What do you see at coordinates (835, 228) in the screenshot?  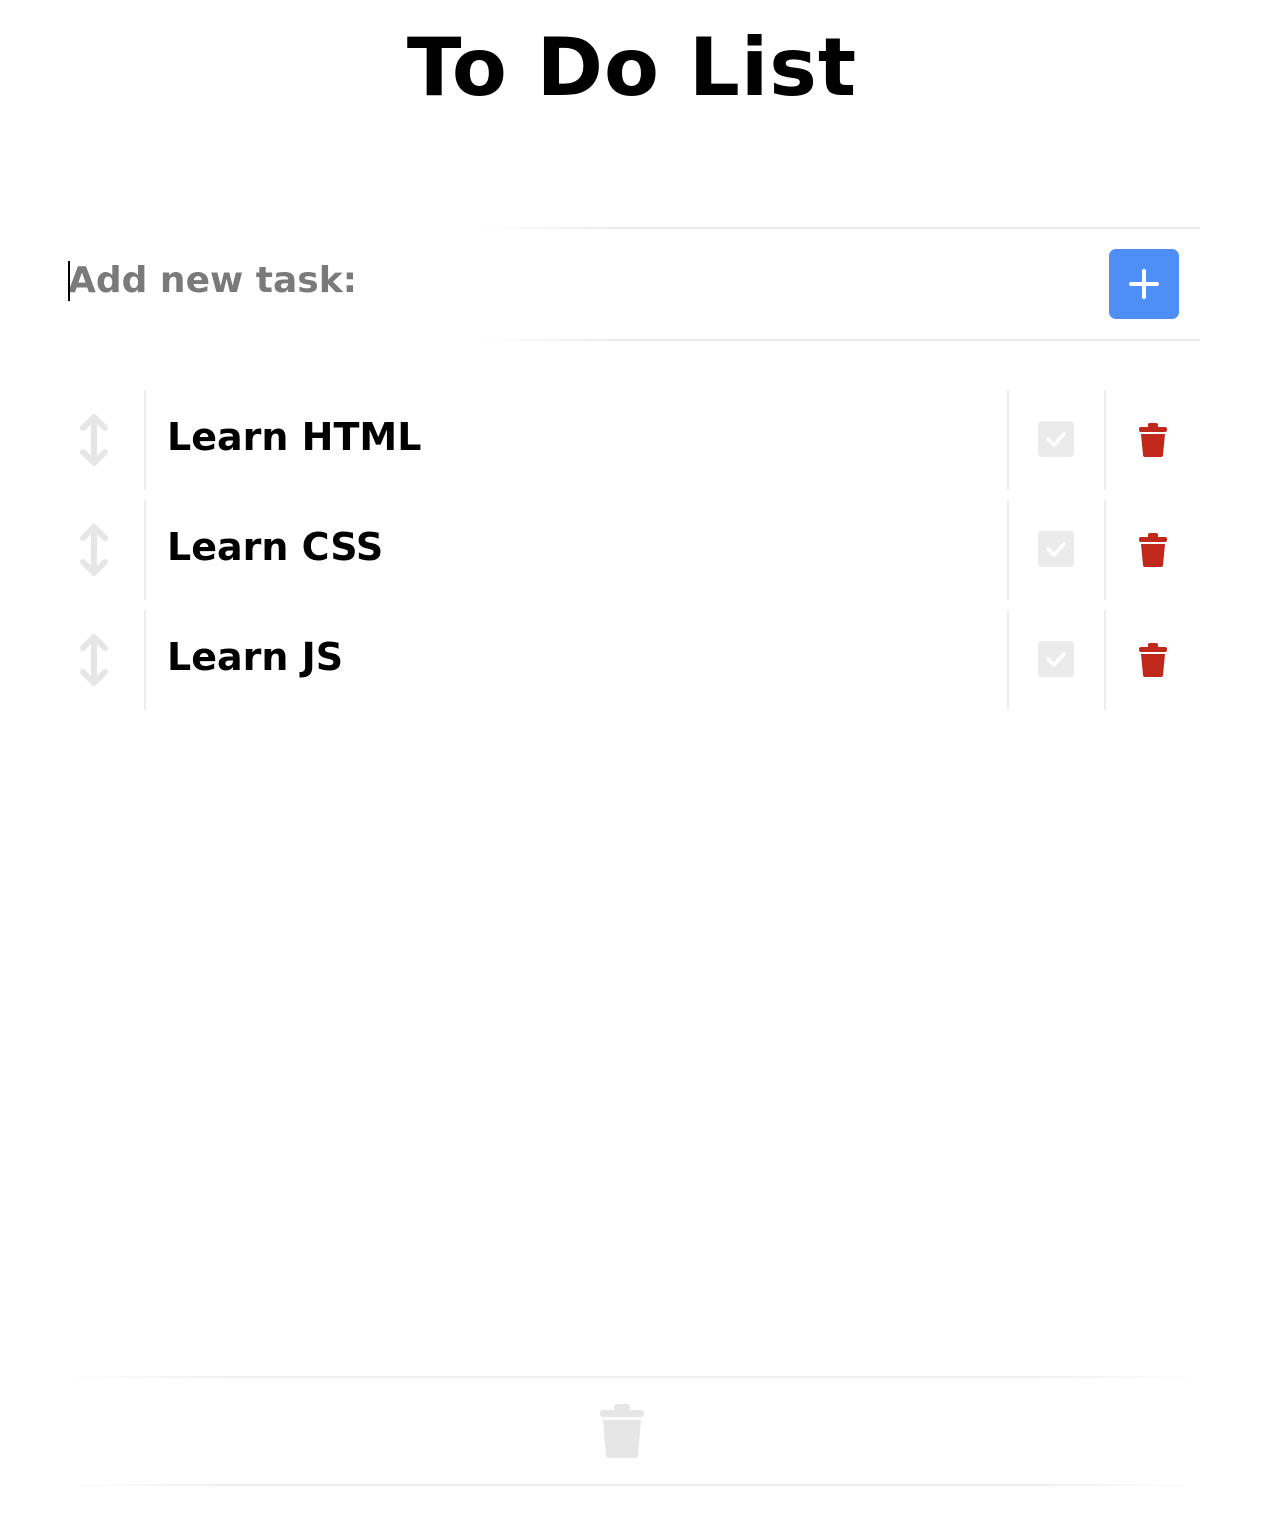 I see `add-task-top-divider` at bounding box center [835, 228].